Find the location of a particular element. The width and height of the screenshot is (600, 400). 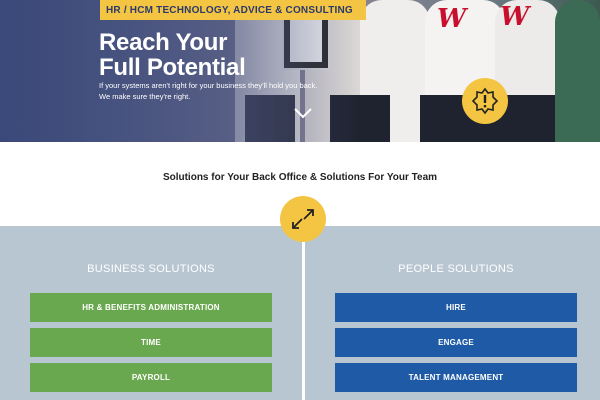

people-solutions-list: HIRE ENGAGE TALENT MANAGEMENT is located at coordinates (456, 345).